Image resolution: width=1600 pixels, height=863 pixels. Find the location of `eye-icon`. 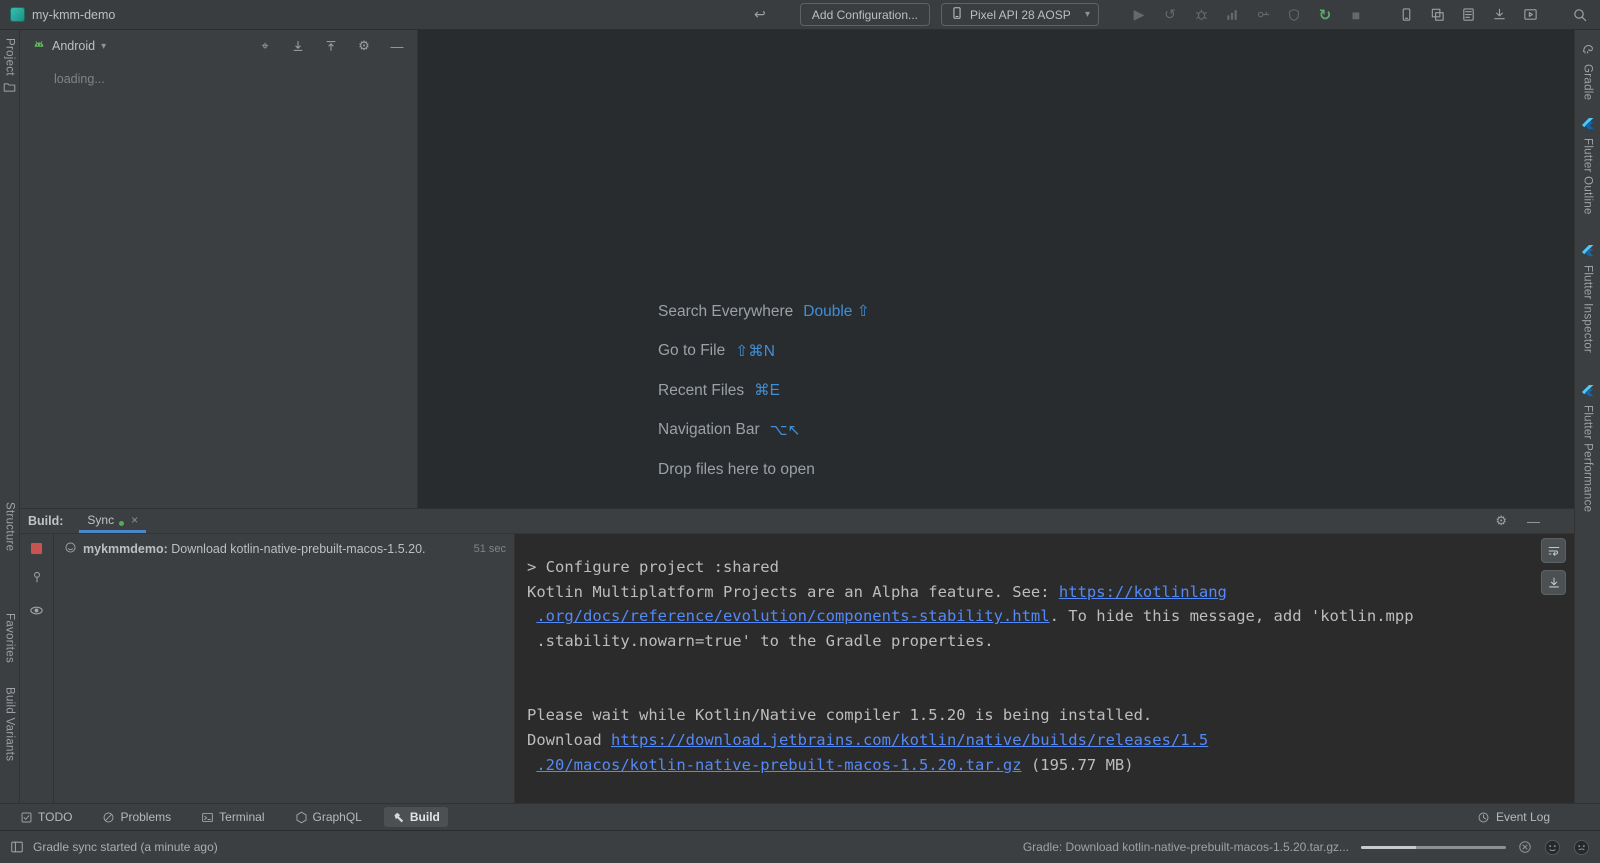

eye-icon is located at coordinates (36, 612).